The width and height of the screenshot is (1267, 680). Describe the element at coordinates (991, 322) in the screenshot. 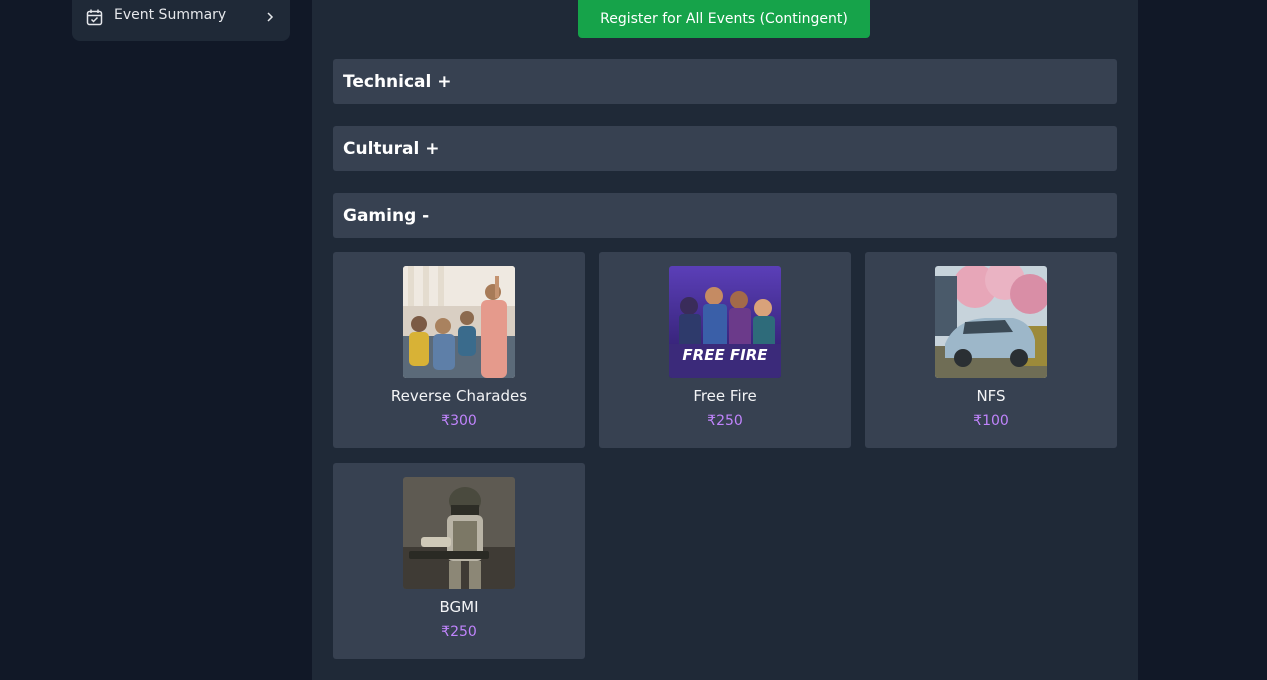

I see `nfs-image` at that location.